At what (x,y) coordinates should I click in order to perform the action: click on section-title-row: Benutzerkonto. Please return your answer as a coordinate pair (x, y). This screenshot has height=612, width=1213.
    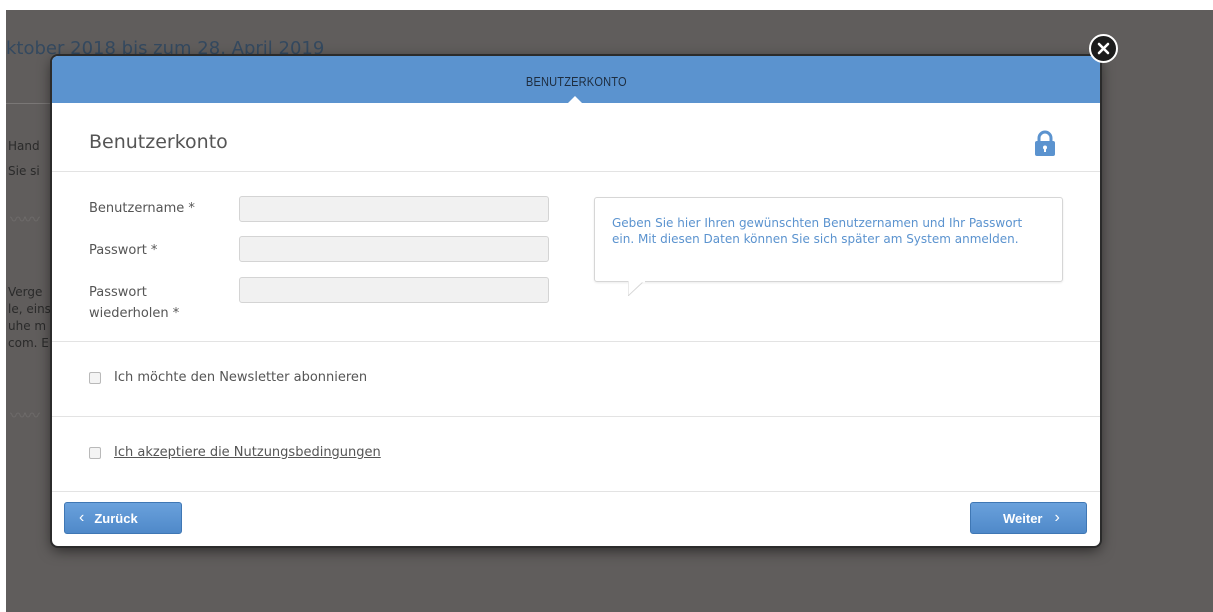
    Looking at the image, I should click on (576, 137).